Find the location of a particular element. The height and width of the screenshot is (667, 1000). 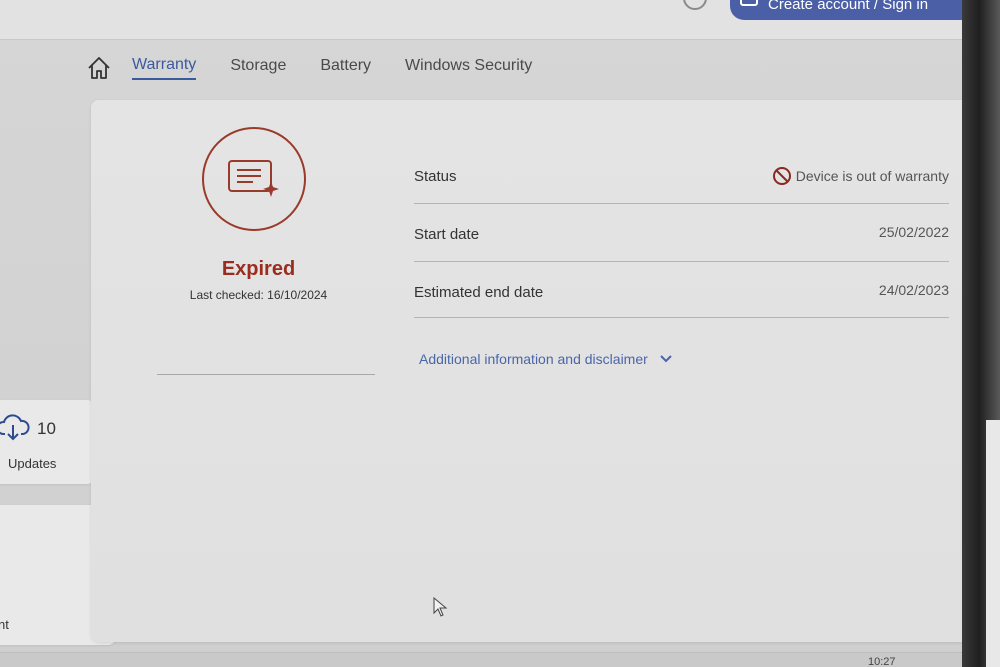

sidebar-card-label: nt is located at coordinates (4, 624).